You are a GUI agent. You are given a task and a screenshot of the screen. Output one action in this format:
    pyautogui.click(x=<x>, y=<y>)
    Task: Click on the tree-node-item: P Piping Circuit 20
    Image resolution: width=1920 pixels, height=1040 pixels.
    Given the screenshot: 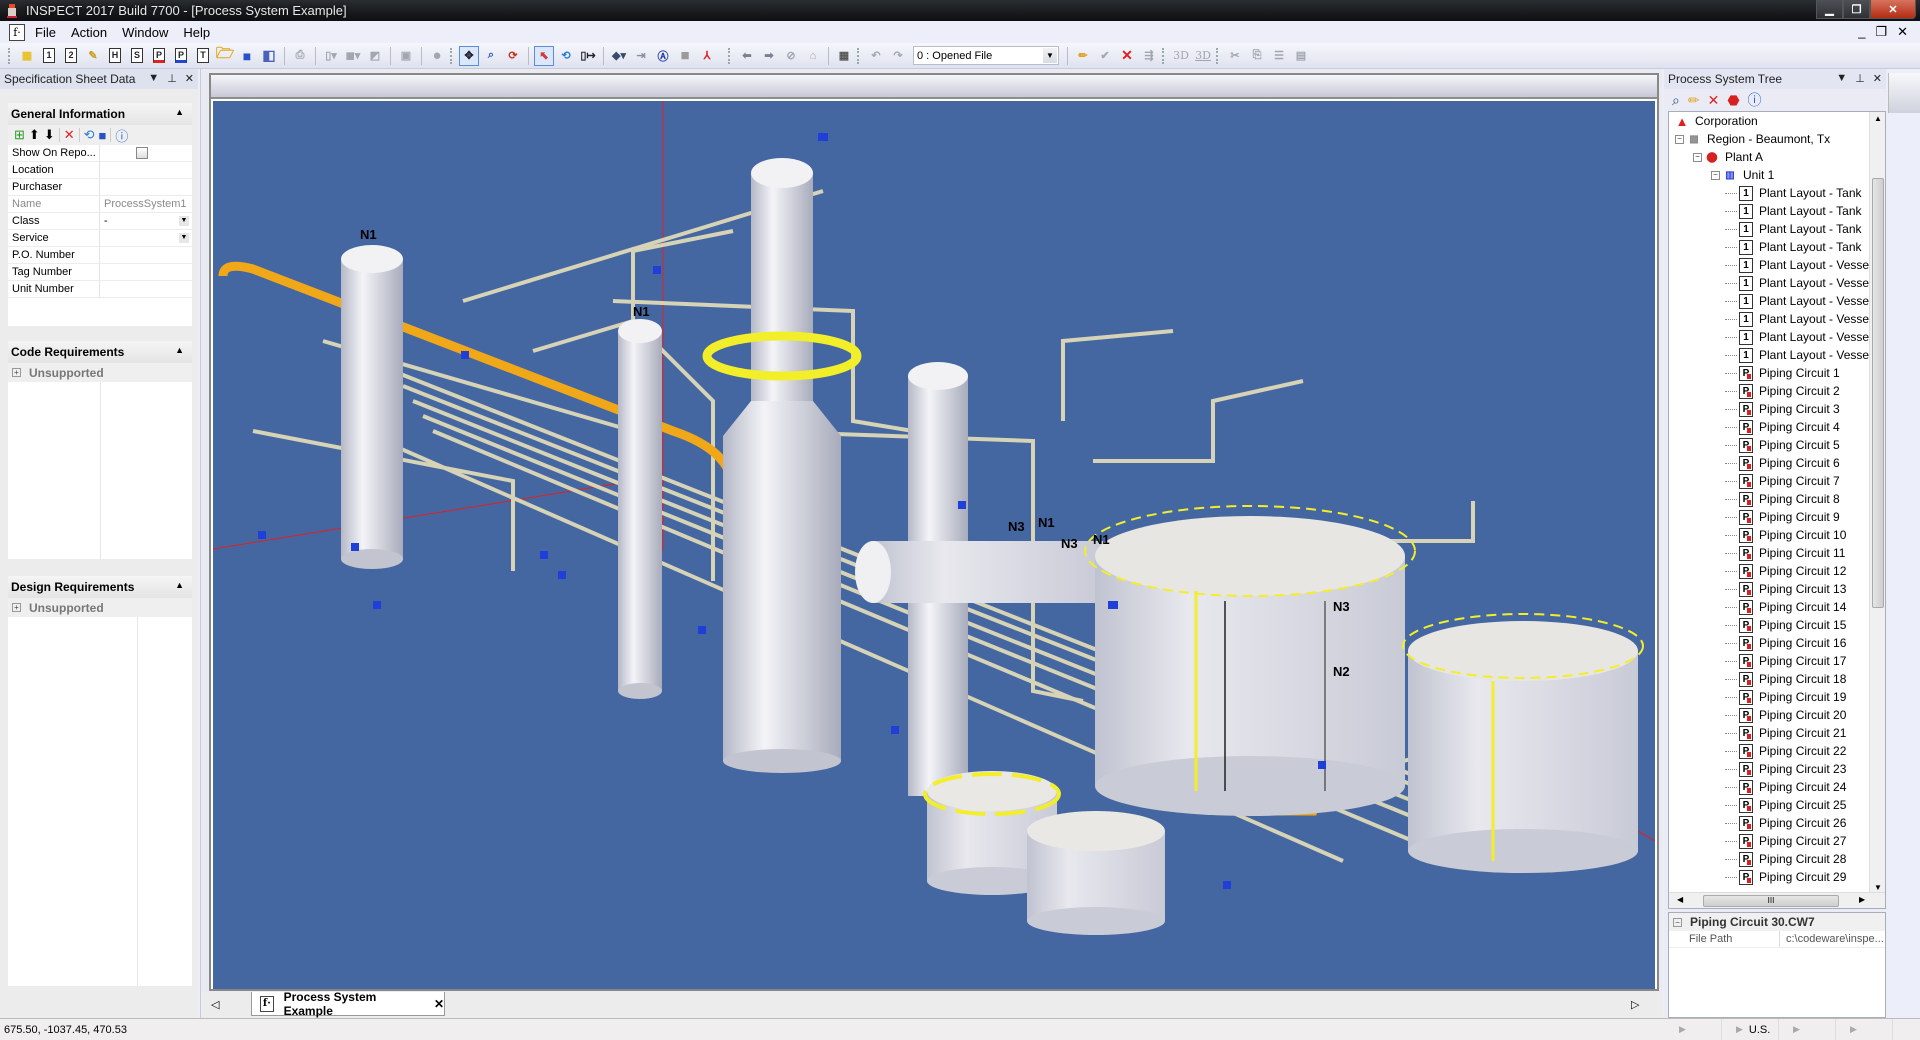 What is the action you would take?
    pyautogui.click(x=1777, y=715)
    